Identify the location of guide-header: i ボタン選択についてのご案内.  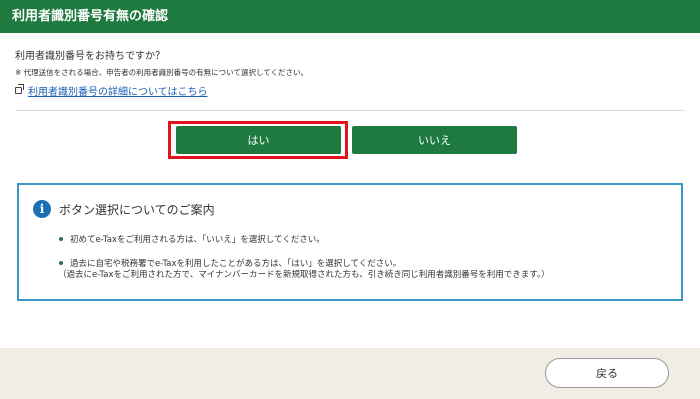
(124, 209).